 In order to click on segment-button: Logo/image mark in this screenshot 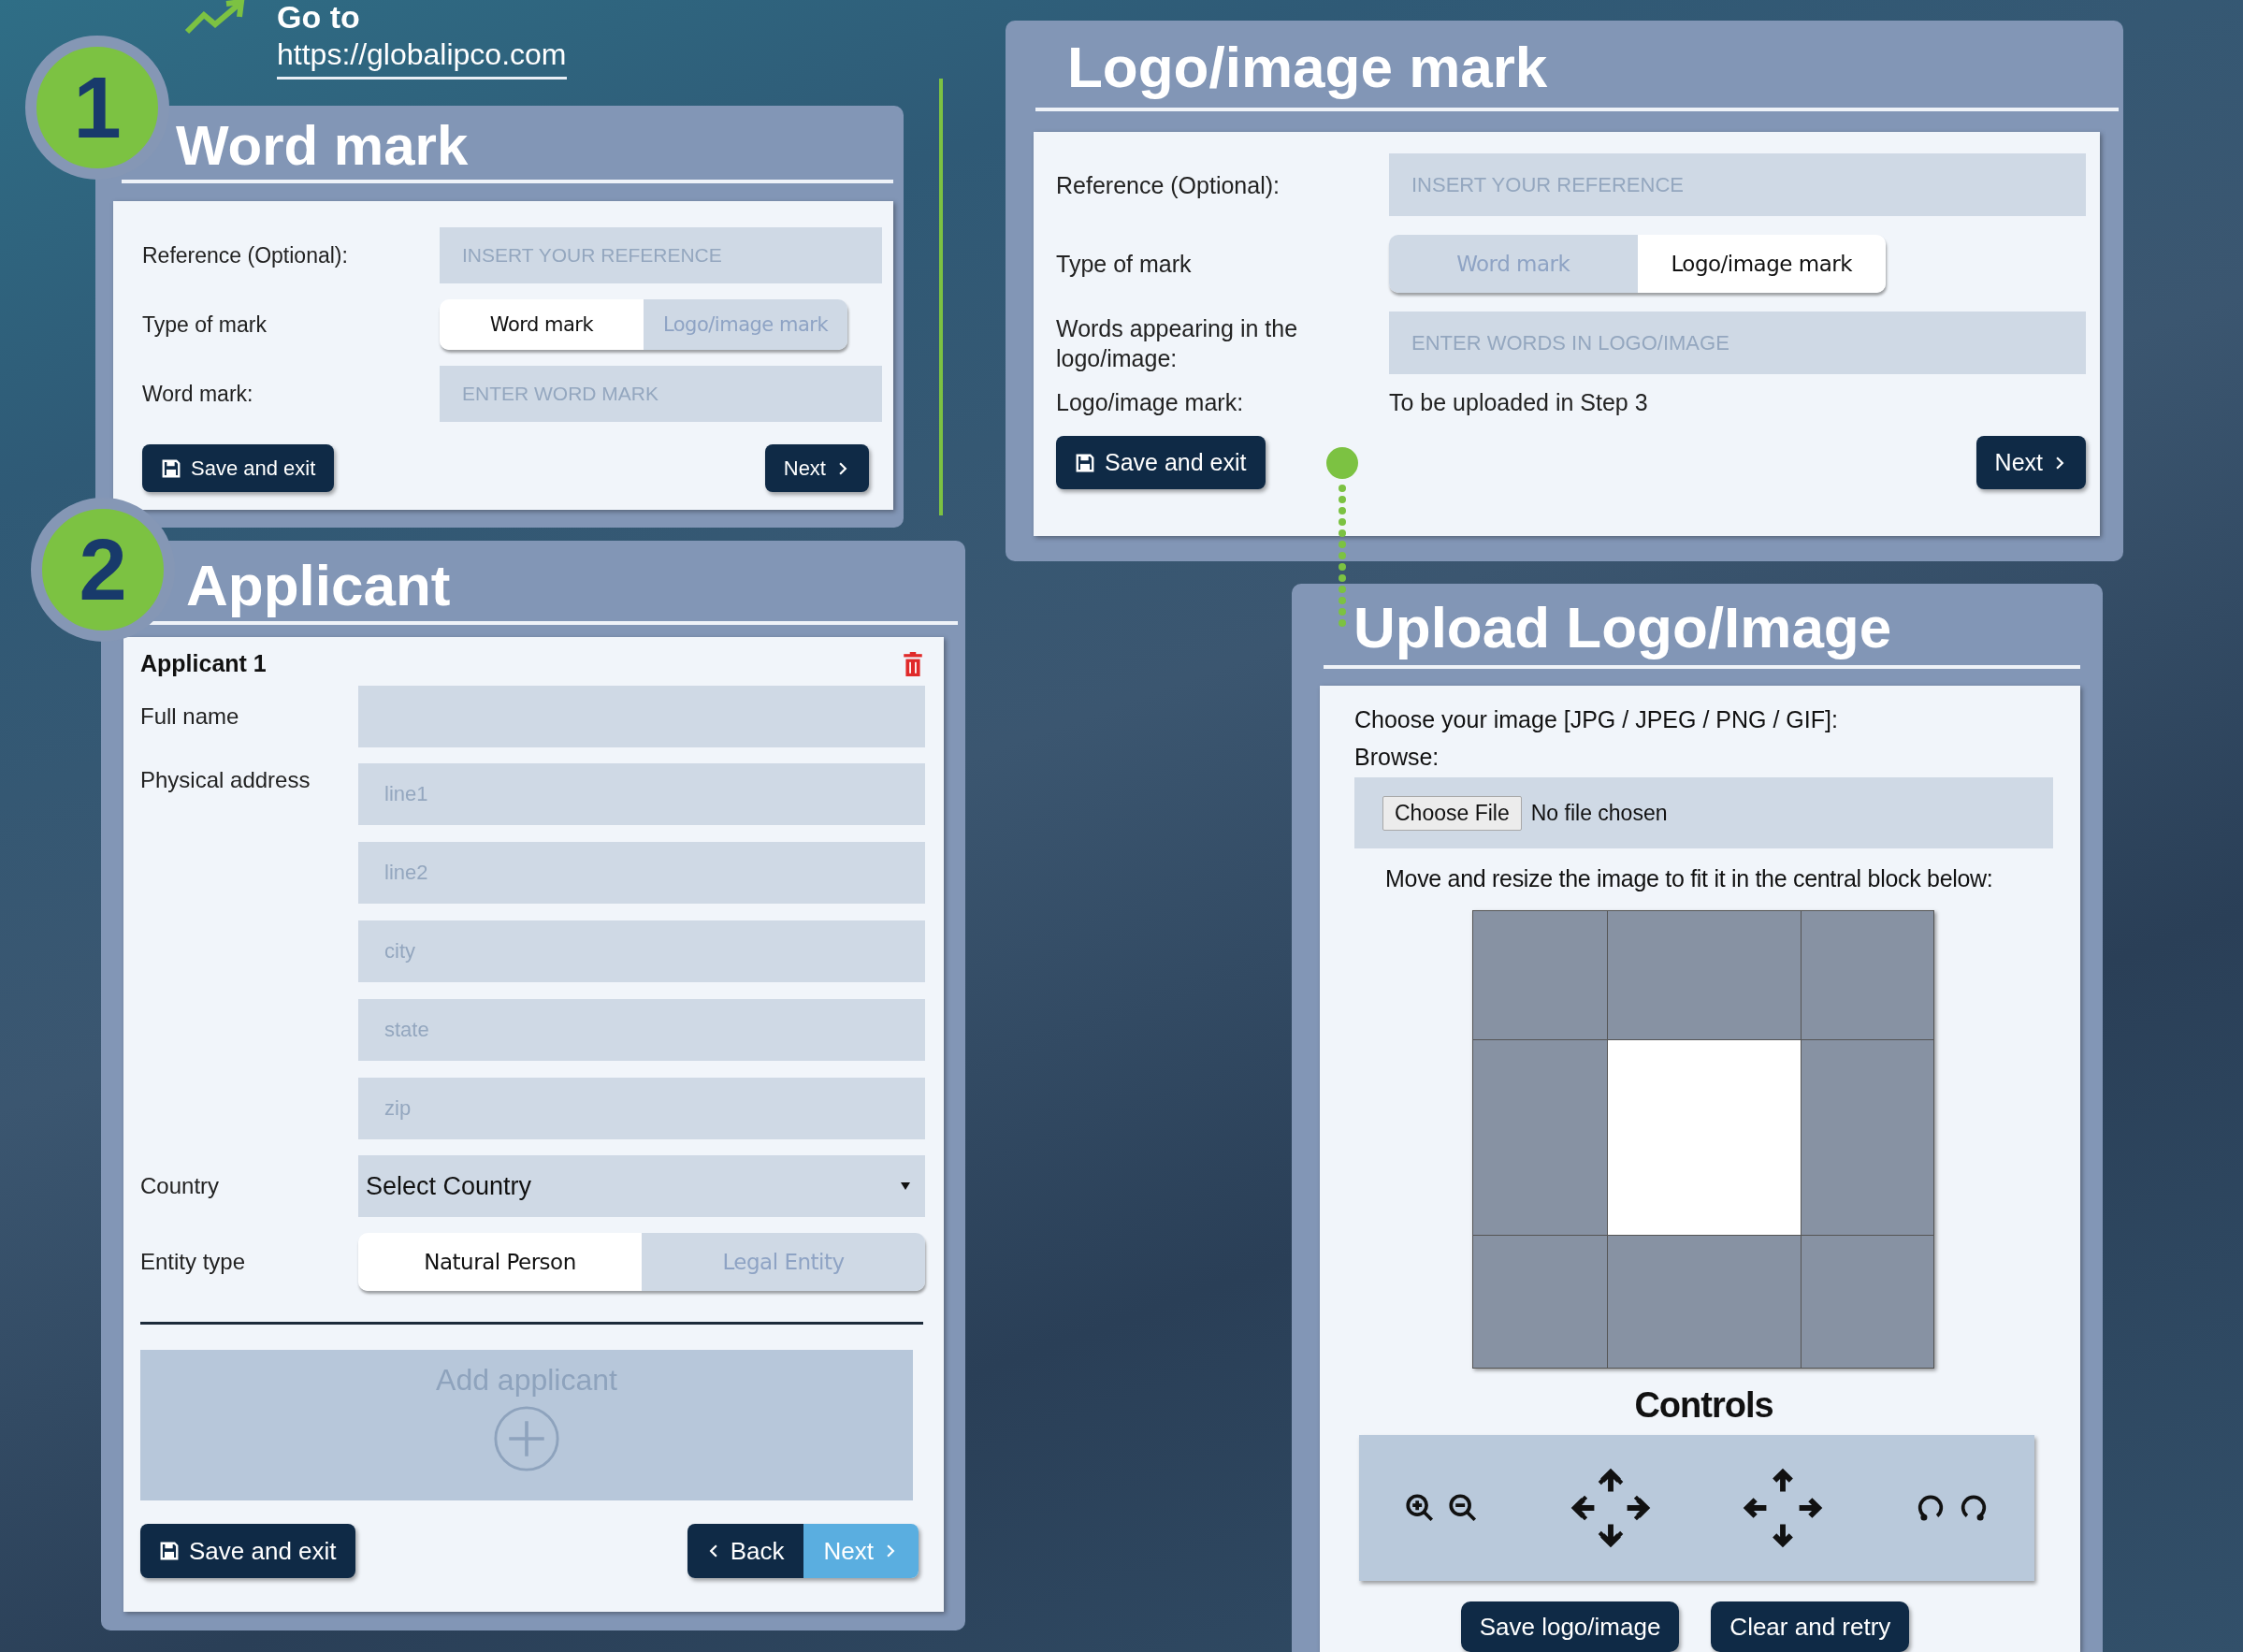, I will do `click(1761, 264)`.